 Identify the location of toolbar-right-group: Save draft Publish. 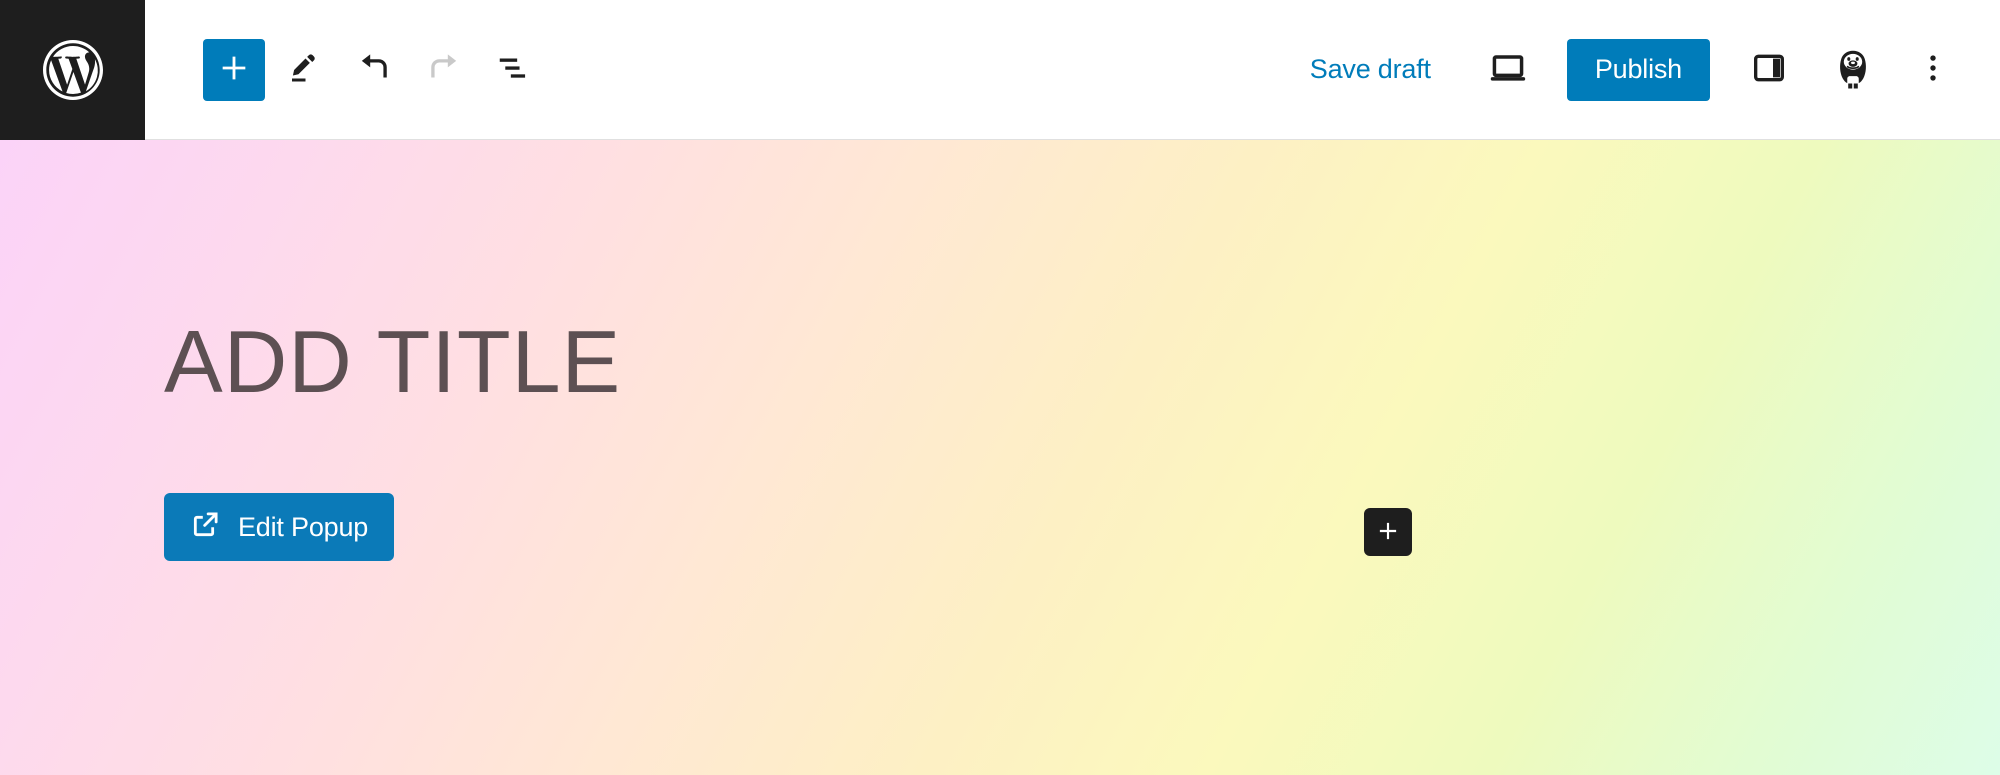
(1646, 69).